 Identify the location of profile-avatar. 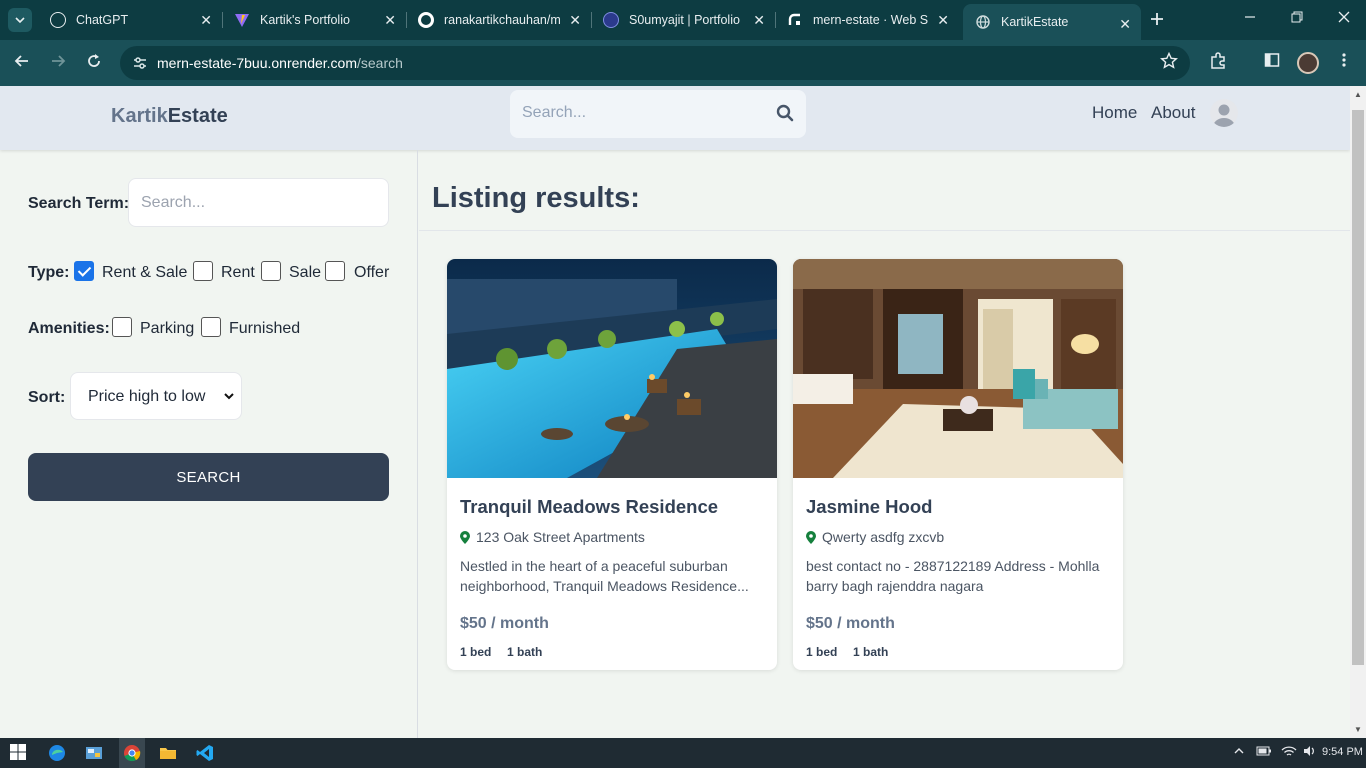
(1308, 63).